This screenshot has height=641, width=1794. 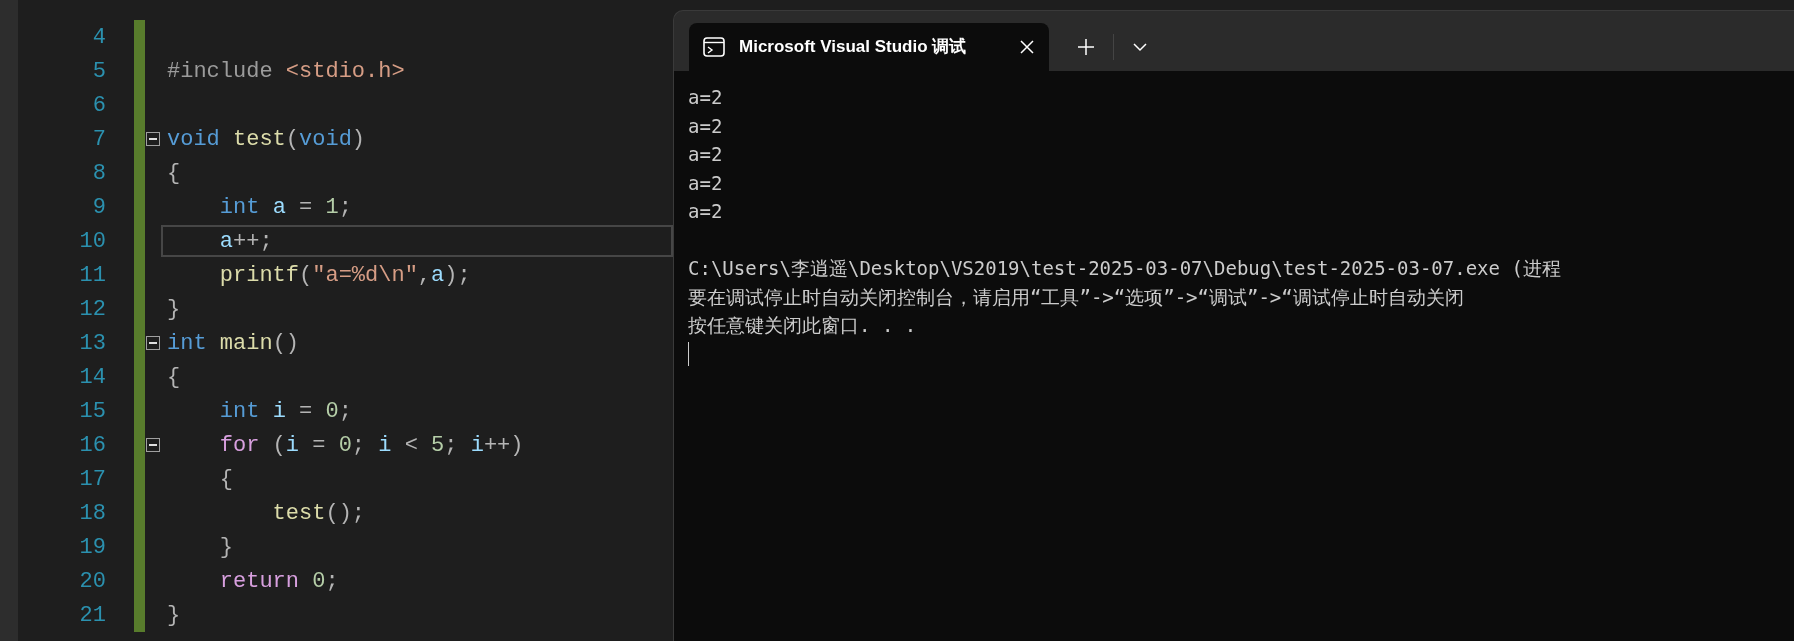 I want to click on terminal-tab: Microsoft Visual Studio 调试, so click(x=869, y=47).